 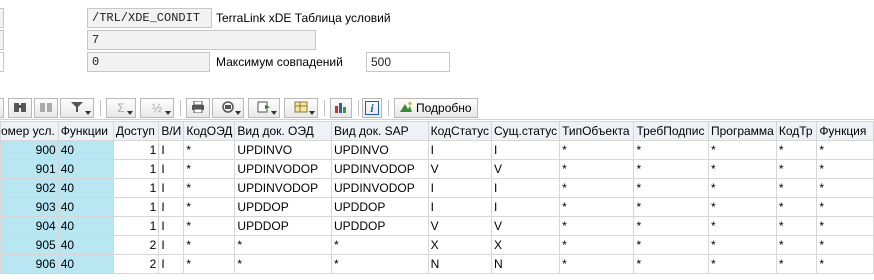 What do you see at coordinates (29, 188) in the screenshot?
I see `table-cell: 902` at bounding box center [29, 188].